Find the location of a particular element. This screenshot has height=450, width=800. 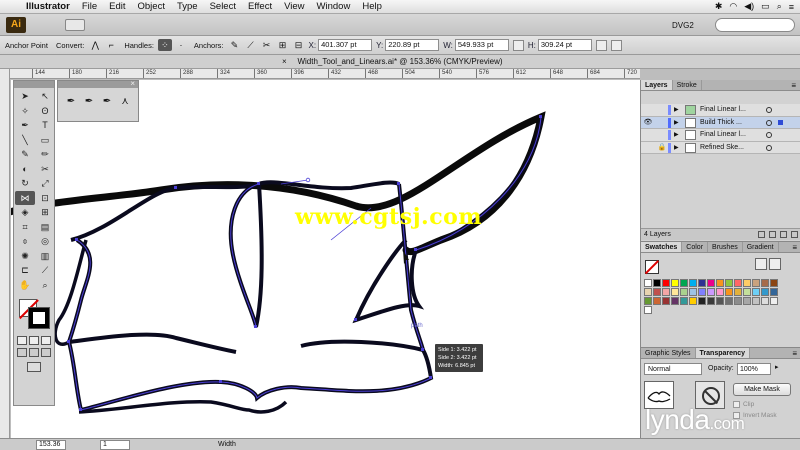

menu-view: View is located at coordinates (294, 6).